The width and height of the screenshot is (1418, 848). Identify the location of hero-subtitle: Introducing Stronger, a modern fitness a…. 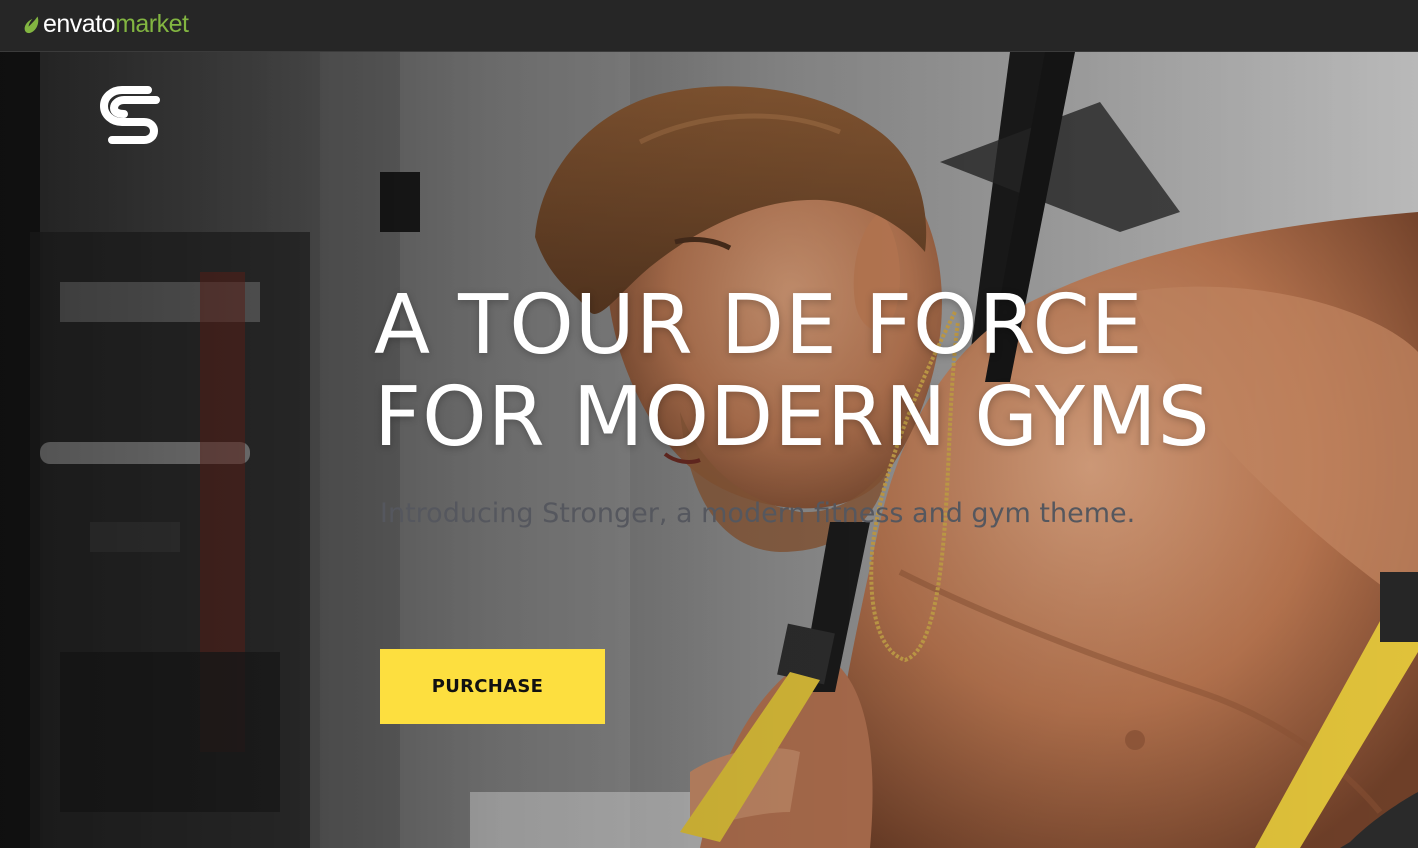
(758, 513).